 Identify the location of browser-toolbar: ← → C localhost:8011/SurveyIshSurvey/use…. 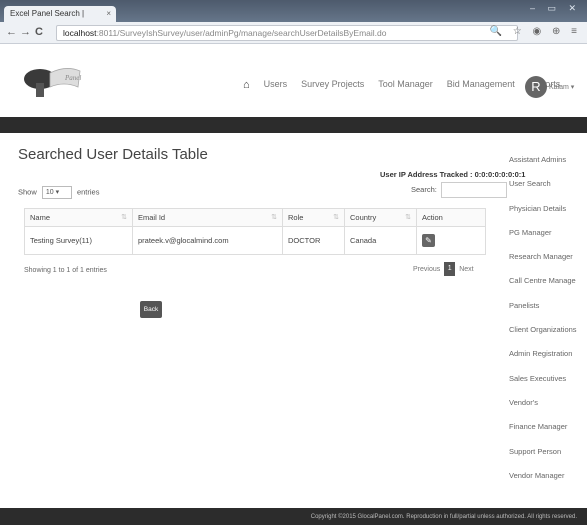
(293, 33).